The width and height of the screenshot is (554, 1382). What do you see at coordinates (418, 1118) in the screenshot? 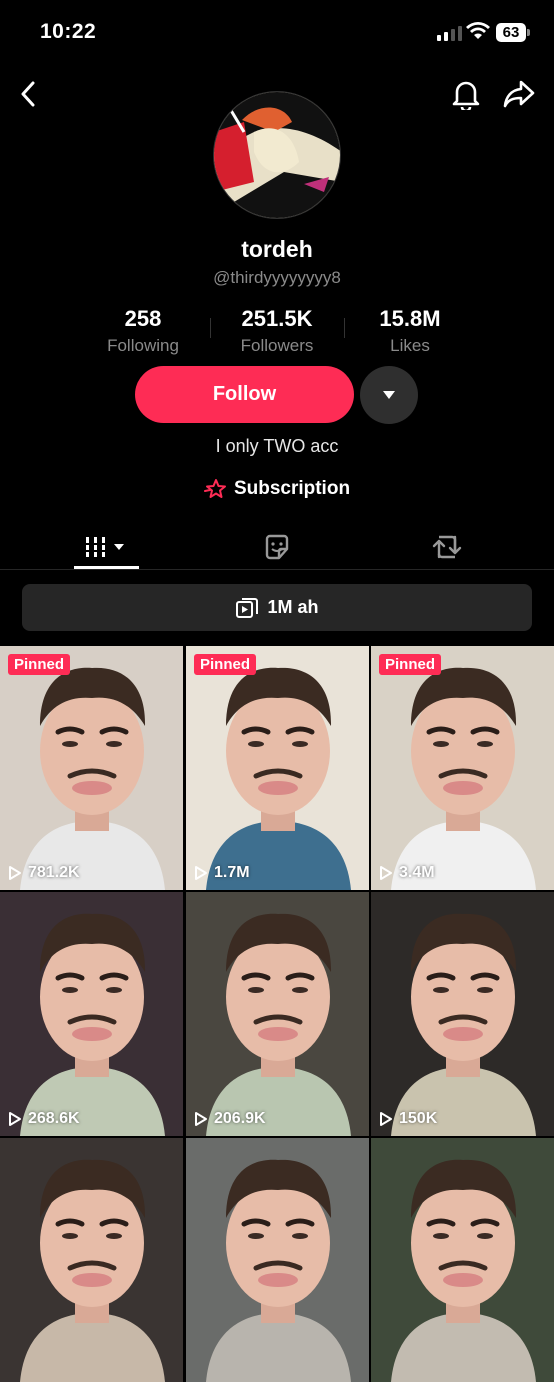
I see `view-count-text: 150K` at bounding box center [418, 1118].